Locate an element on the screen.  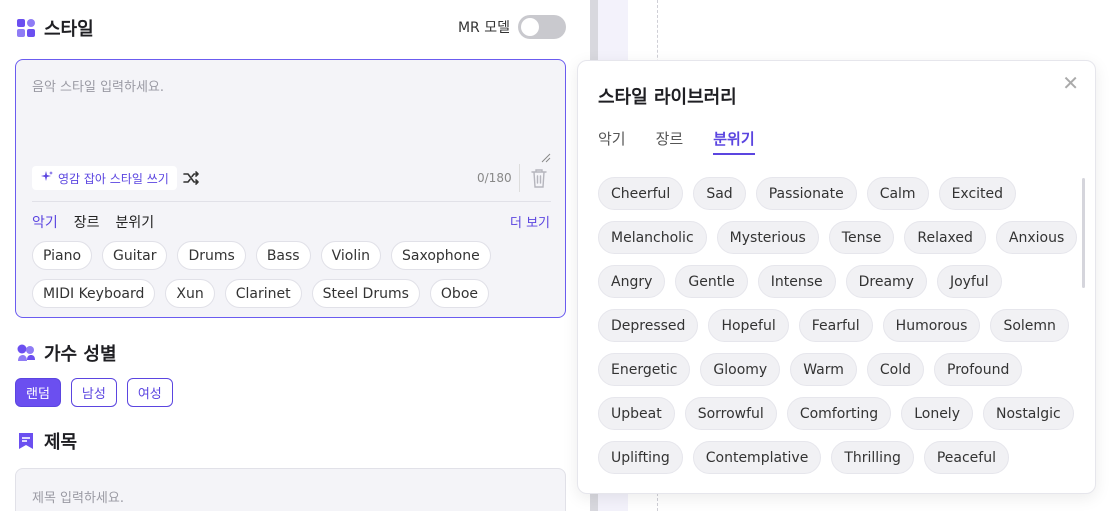
singer-section-title: 가수 성별 is located at coordinates (80, 354).